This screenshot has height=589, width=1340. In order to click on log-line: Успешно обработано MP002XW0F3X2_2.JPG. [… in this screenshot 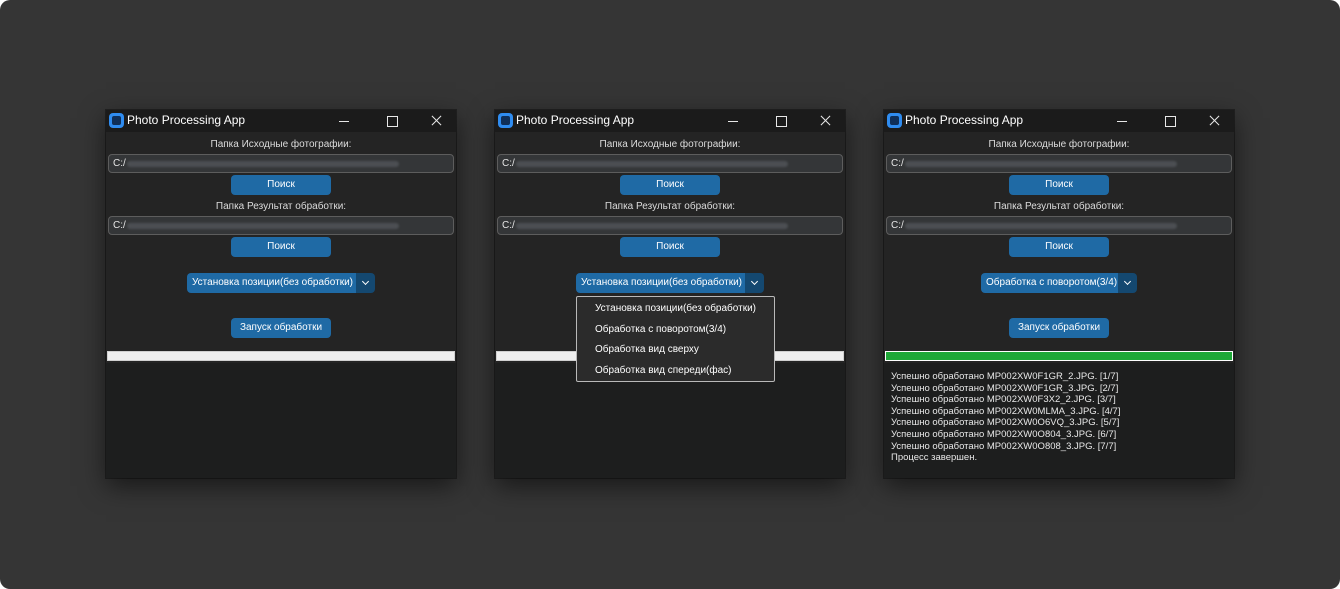, I will do `click(1003, 400)`.